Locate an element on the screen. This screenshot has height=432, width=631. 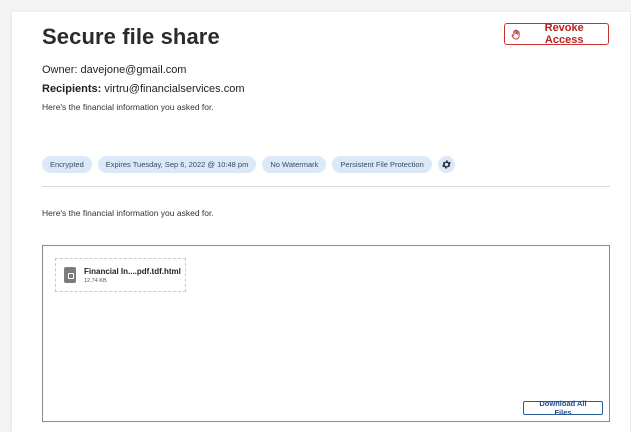
download-all-button: Download All Files is located at coordinates (563, 408).